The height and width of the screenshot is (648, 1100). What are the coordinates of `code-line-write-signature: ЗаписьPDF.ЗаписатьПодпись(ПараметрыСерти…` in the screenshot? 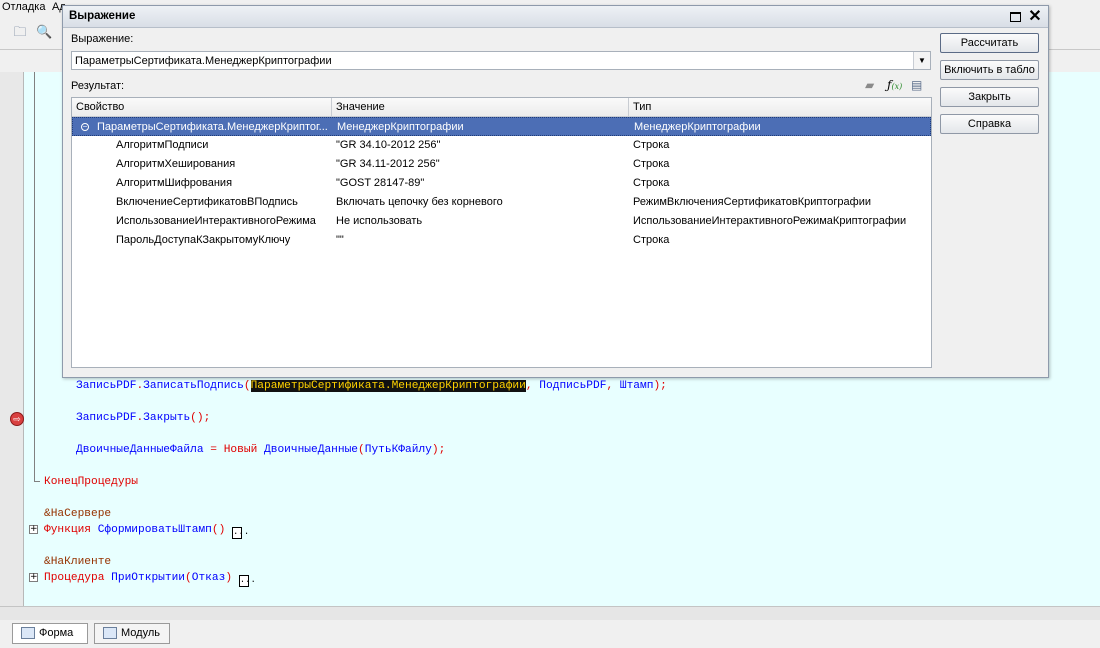 It's located at (371, 386).